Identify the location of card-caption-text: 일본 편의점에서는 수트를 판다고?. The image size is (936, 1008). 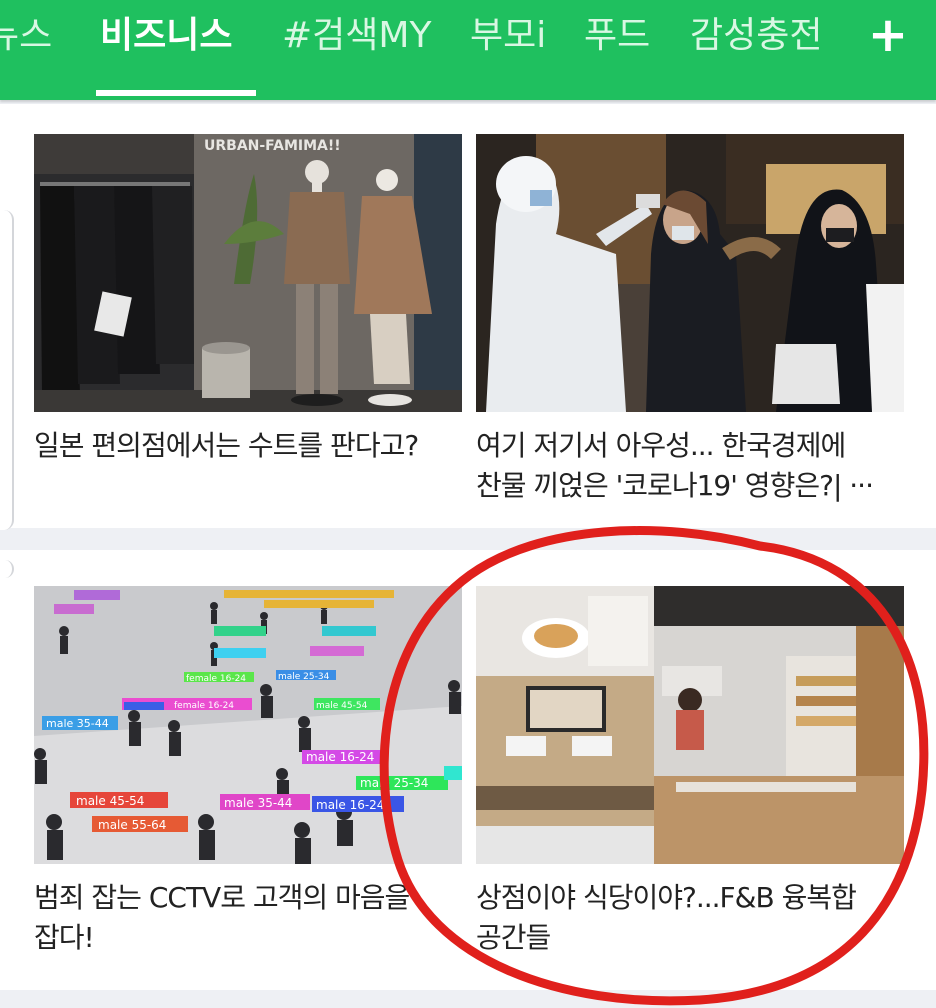
(226, 445).